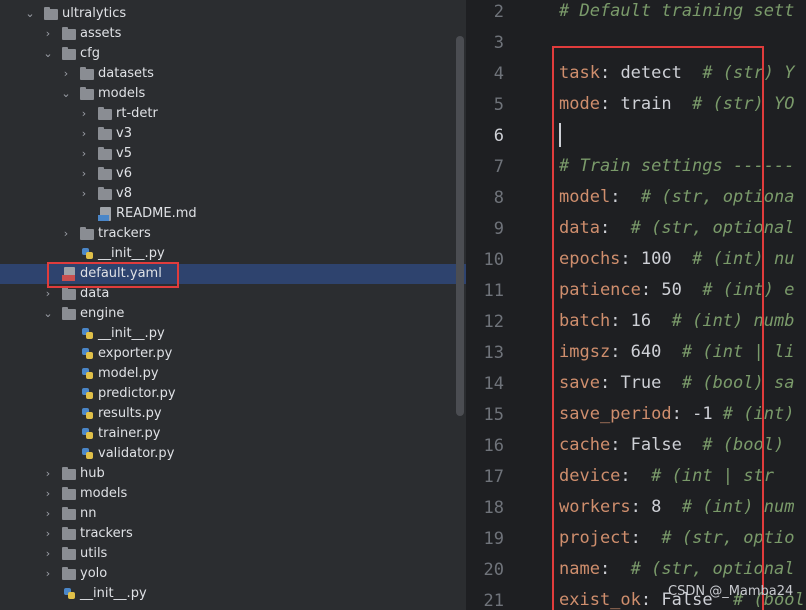  What do you see at coordinates (493, 570) in the screenshot?
I see `line-number: 20` at bounding box center [493, 570].